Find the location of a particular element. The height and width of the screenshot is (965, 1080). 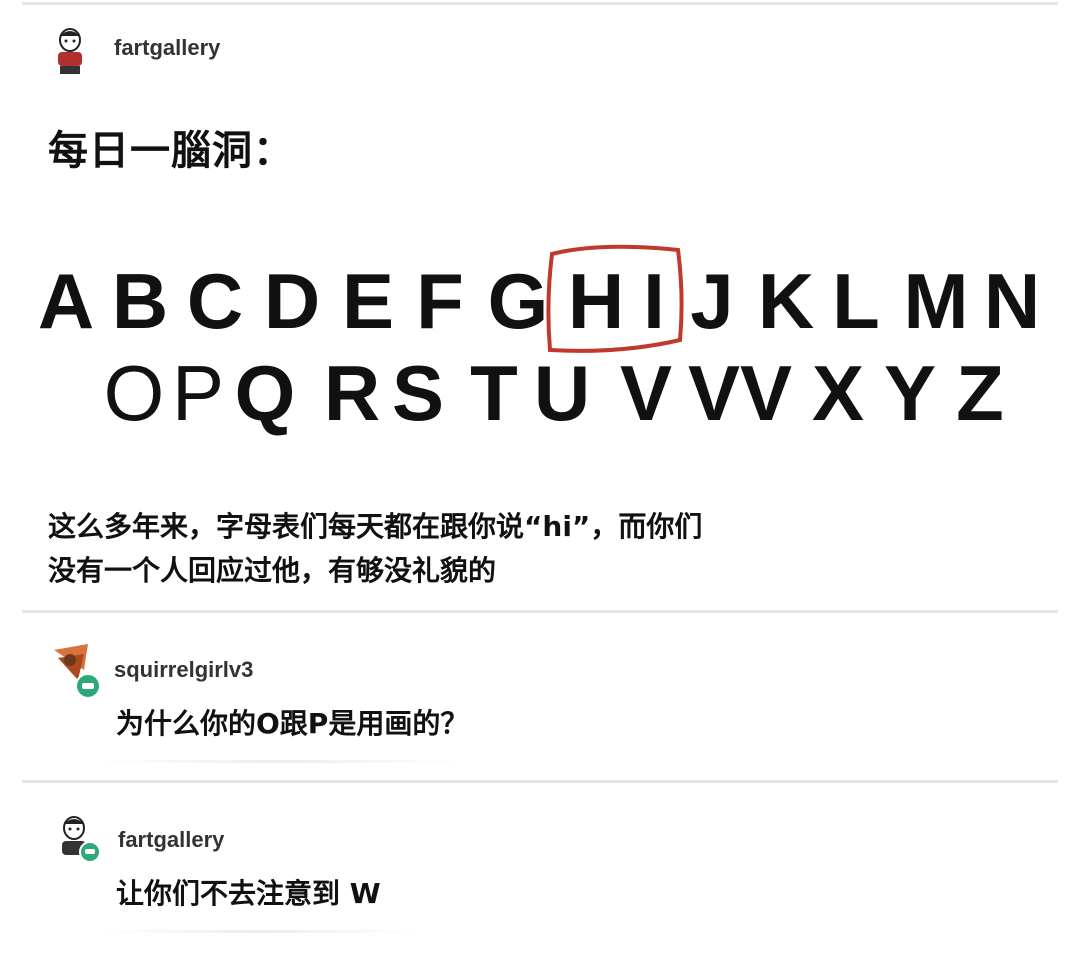

letter-q: Q is located at coordinates (265, 392).